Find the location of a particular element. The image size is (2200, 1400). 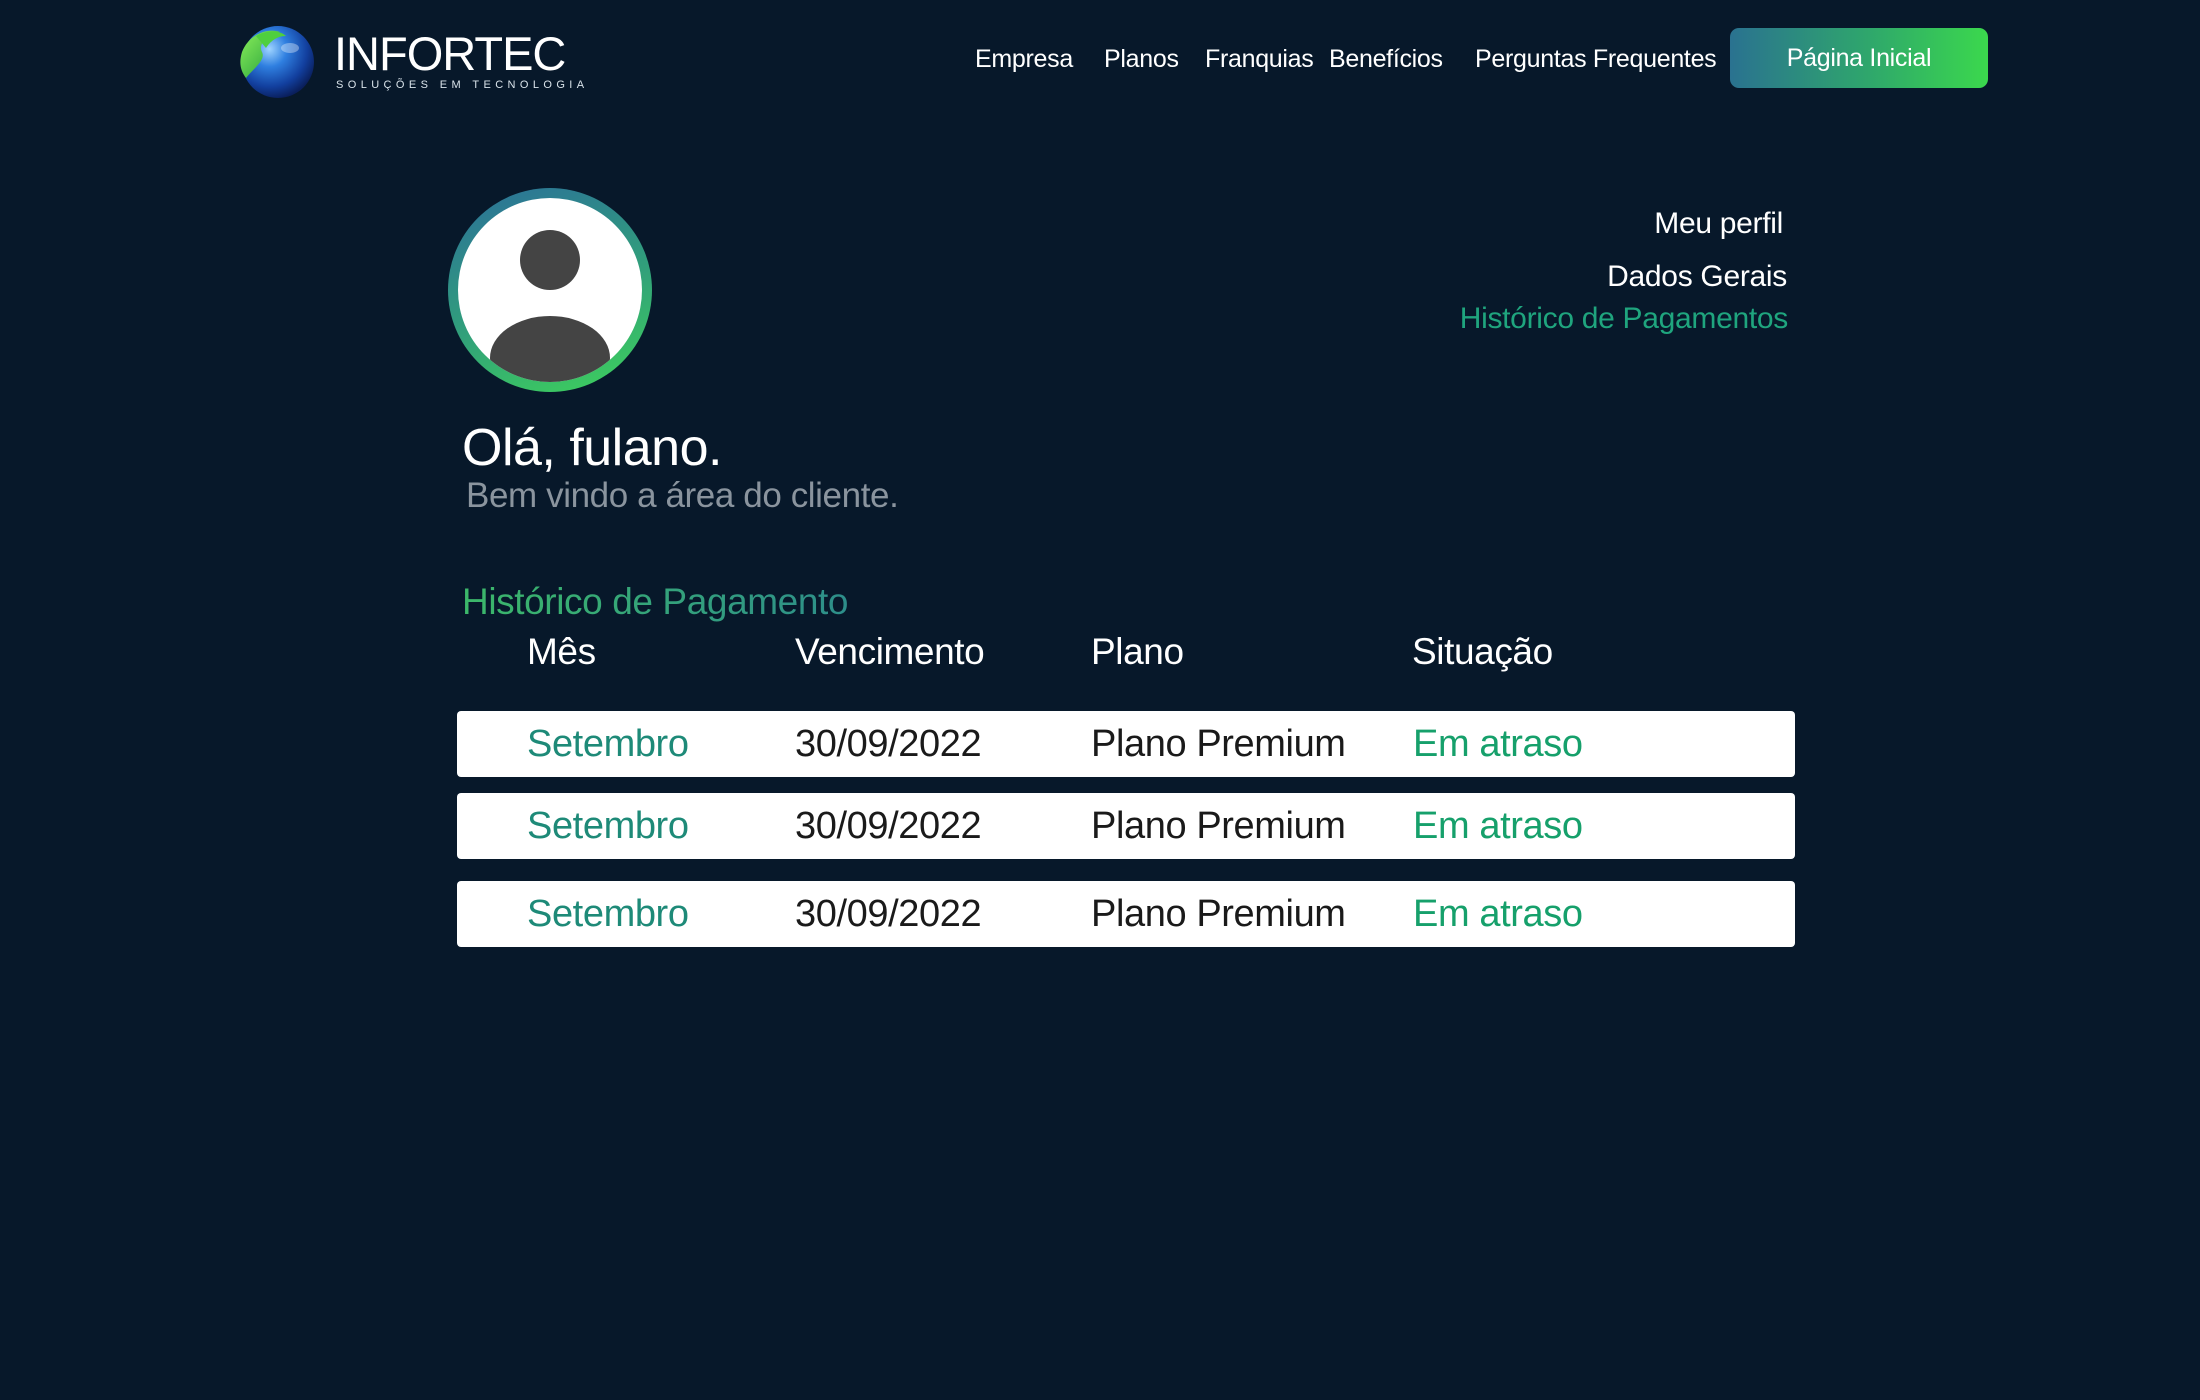

welcome-subtitle: Bem vindo a área do cliente. is located at coordinates (682, 495).